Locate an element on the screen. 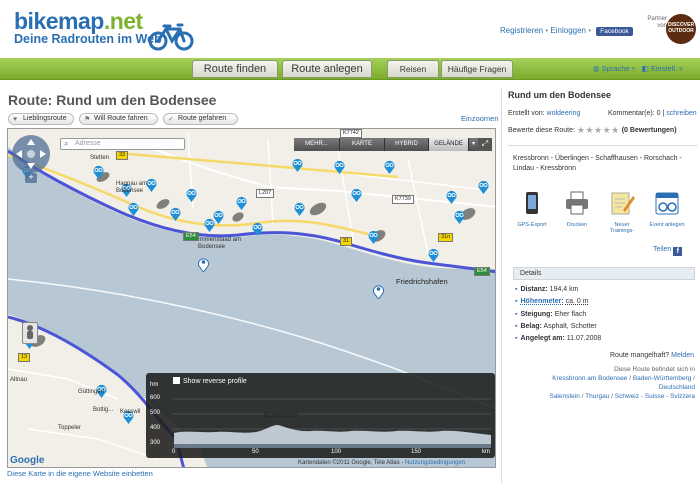  created-by-row: Erstellt von: woldeering is located at coordinates (544, 113).